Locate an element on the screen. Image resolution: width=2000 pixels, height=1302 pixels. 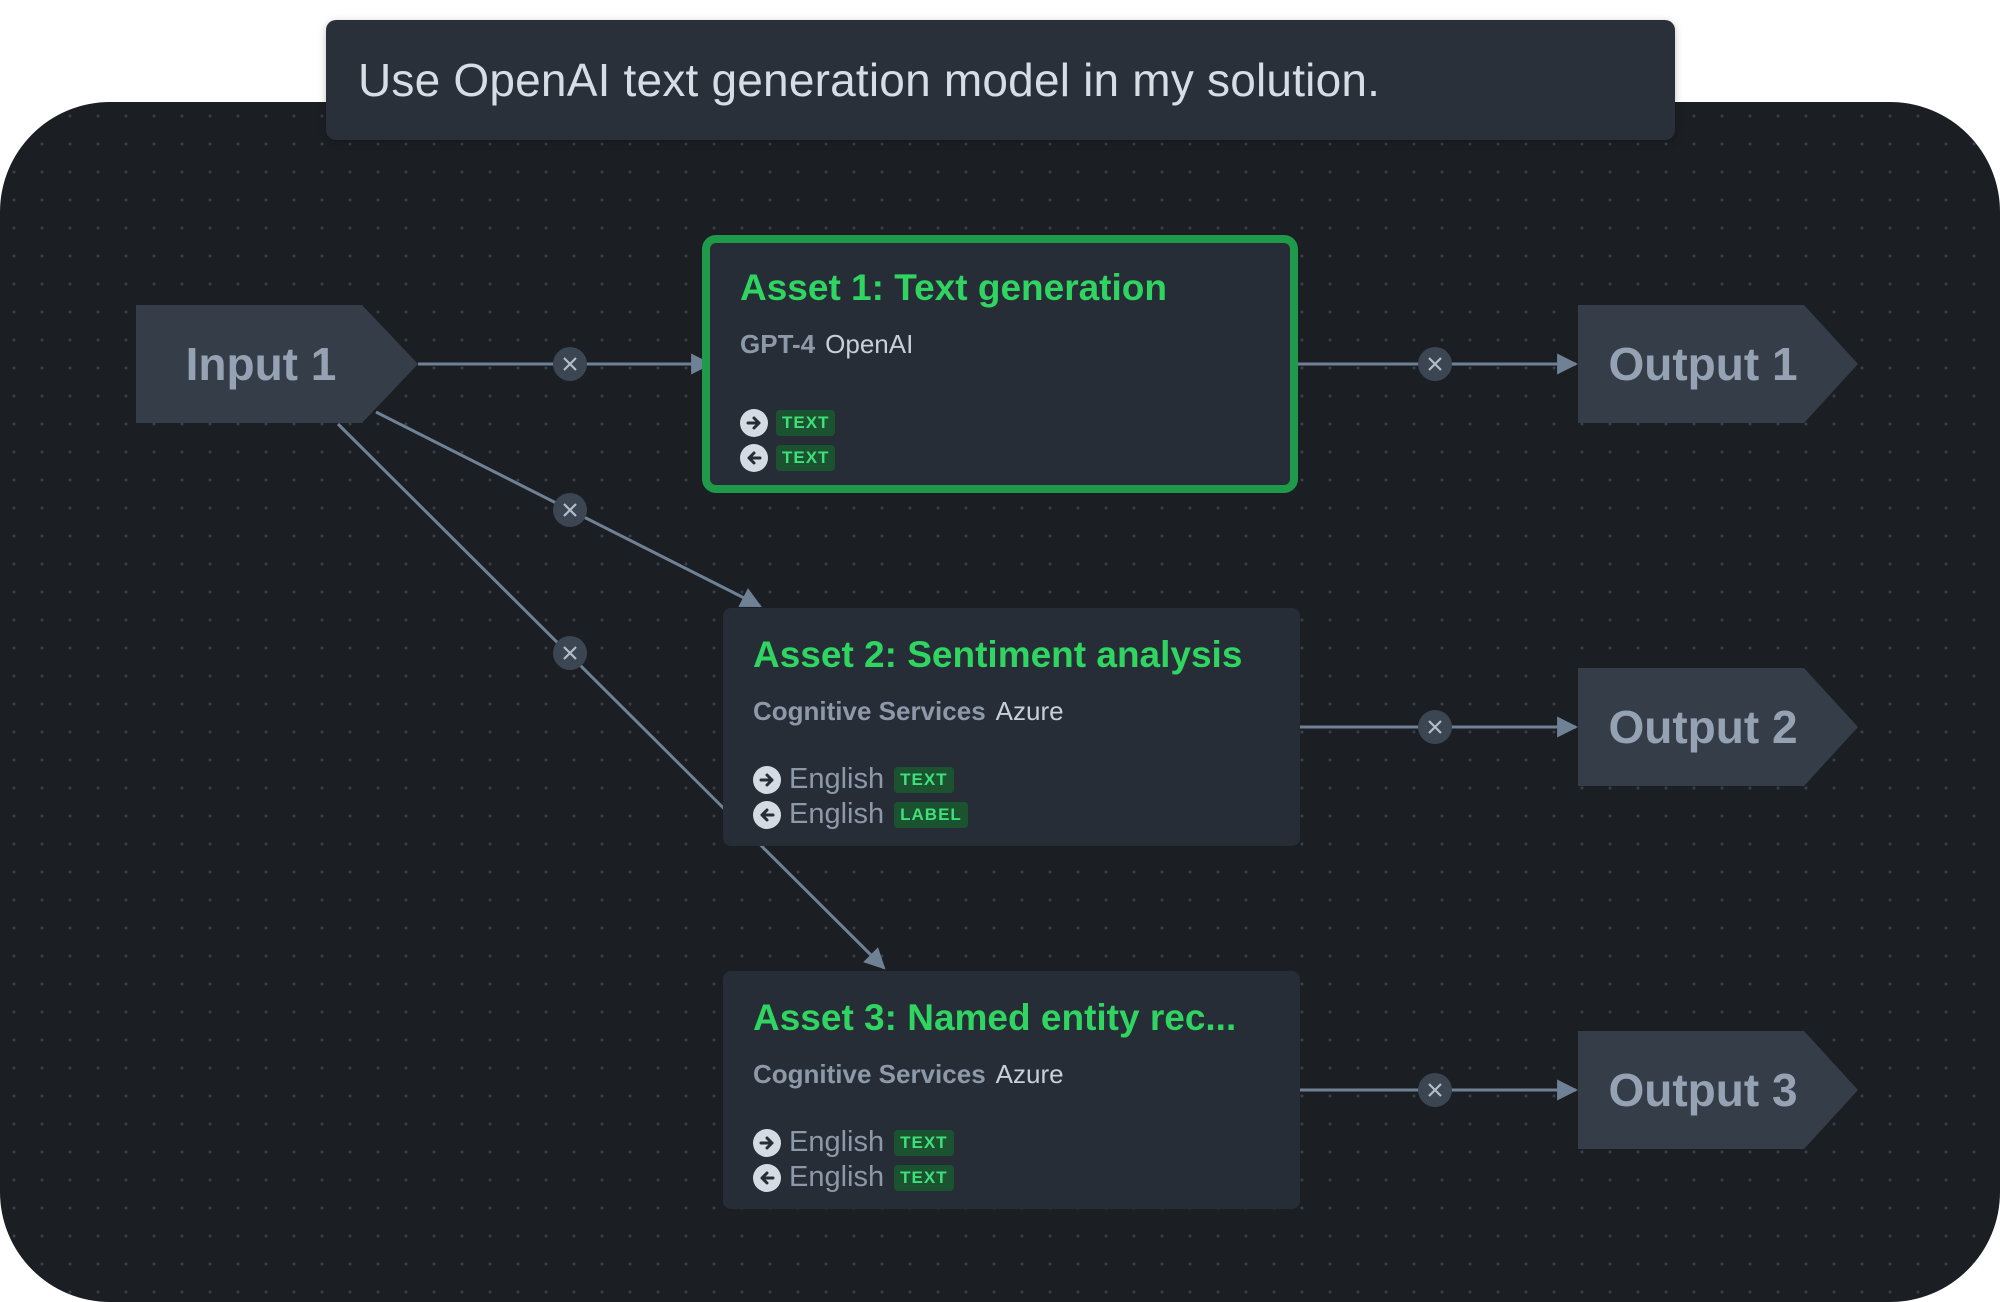
asset-subtitle: GPT-4 OpenAI is located at coordinates (1000, 344).